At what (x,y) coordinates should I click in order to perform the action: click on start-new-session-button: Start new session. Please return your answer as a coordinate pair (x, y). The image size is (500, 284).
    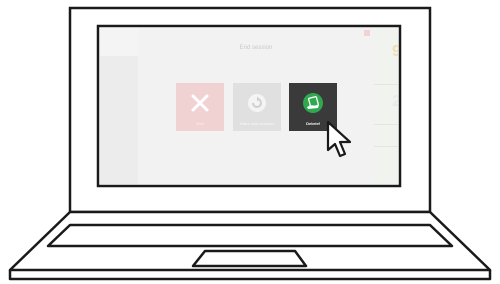
    Looking at the image, I should click on (257, 107).